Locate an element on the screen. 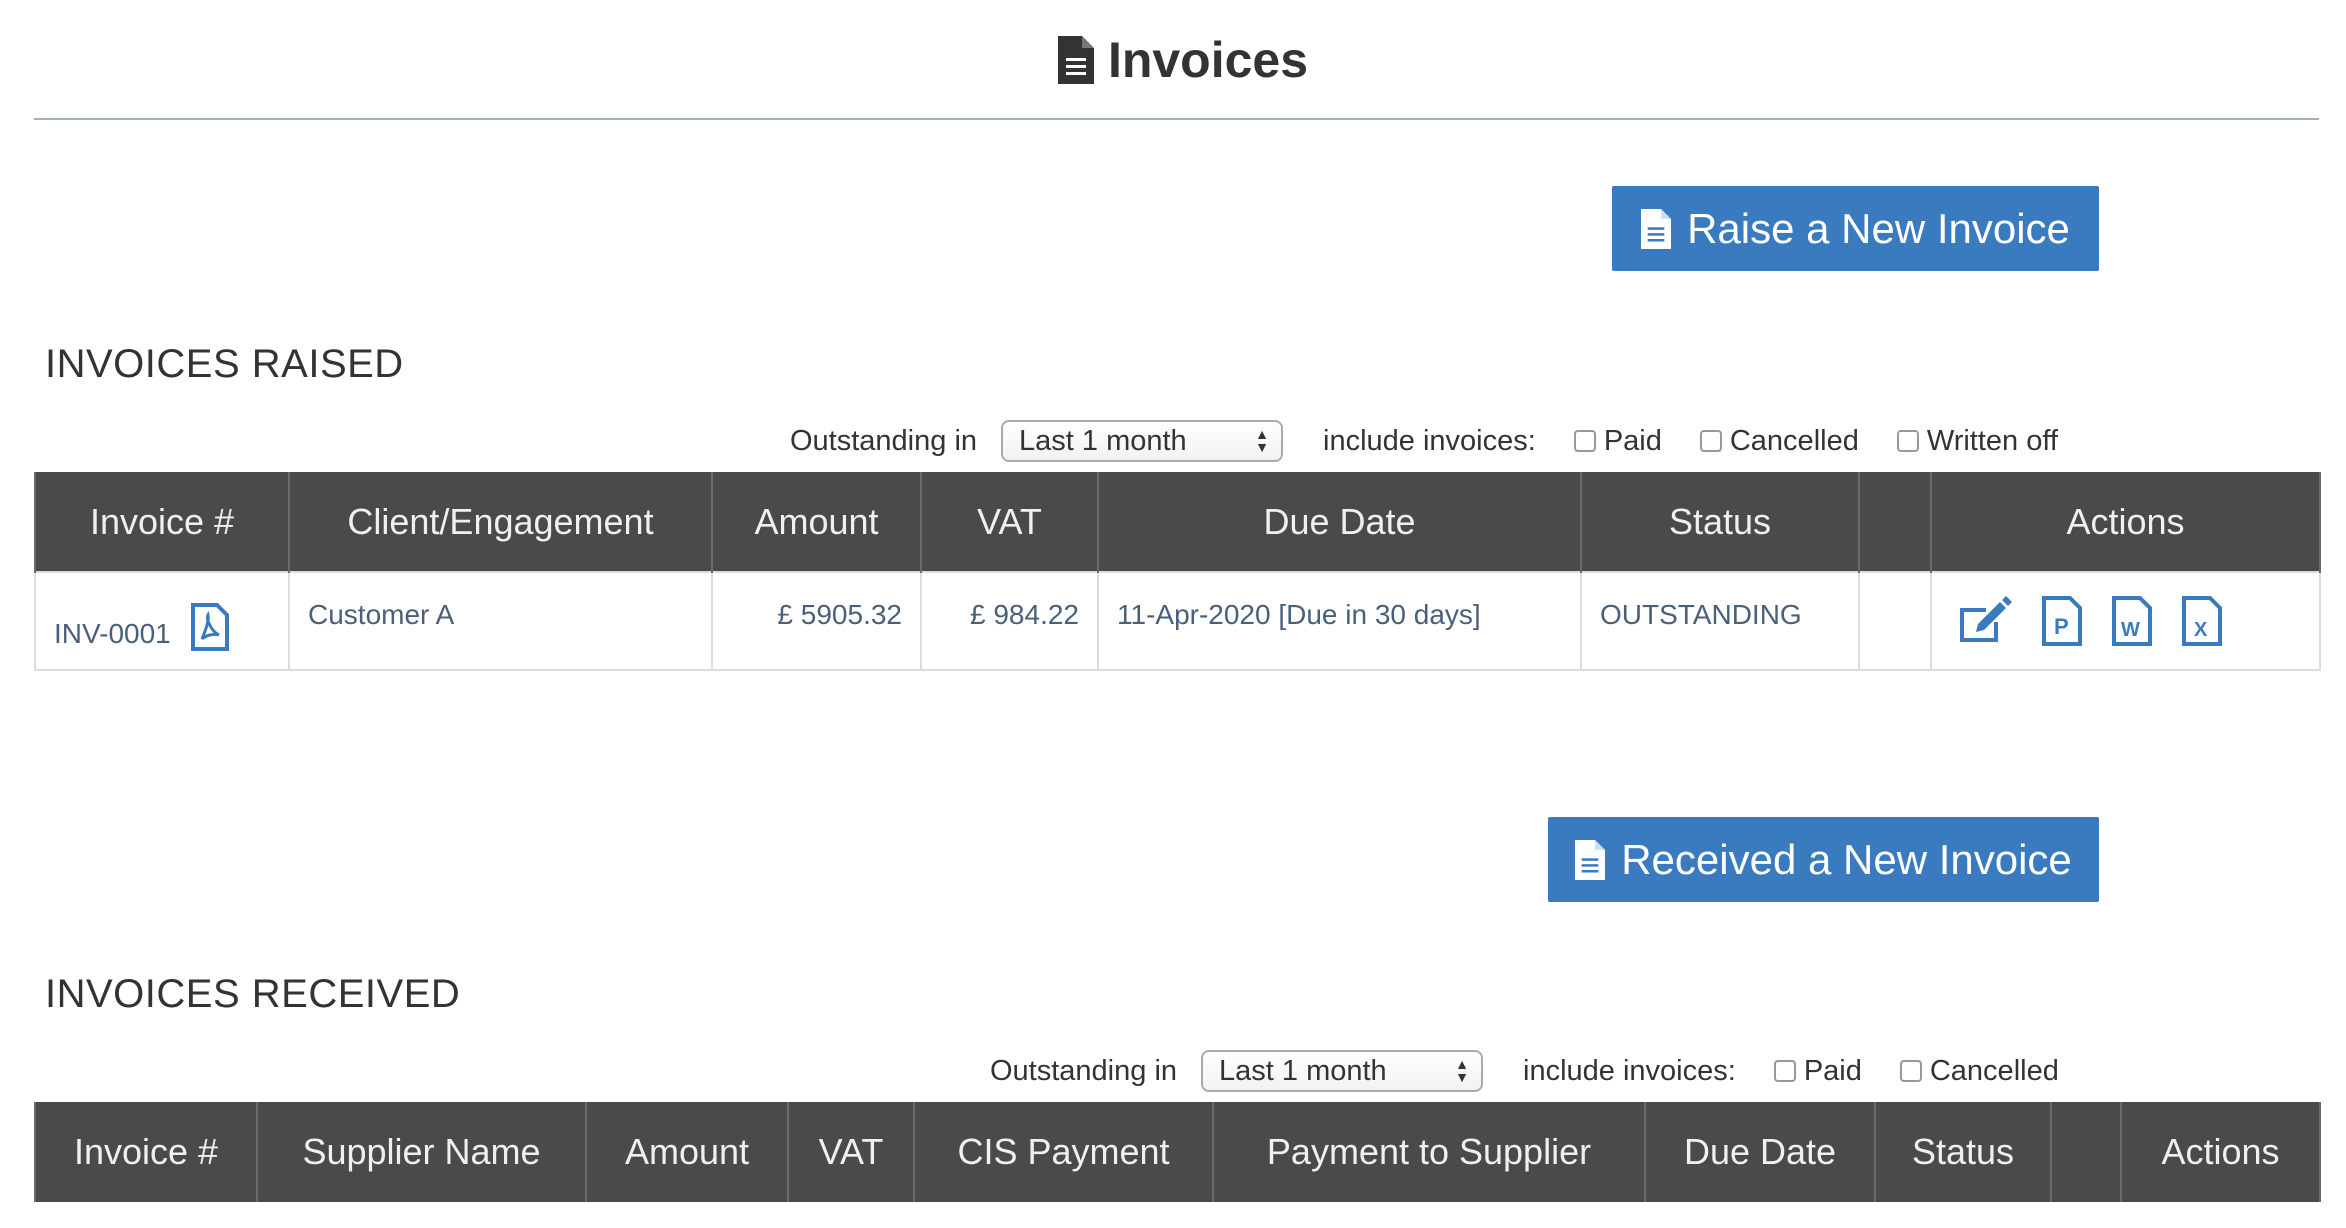  client-cell: Customer A is located at coordinates (500, 621).